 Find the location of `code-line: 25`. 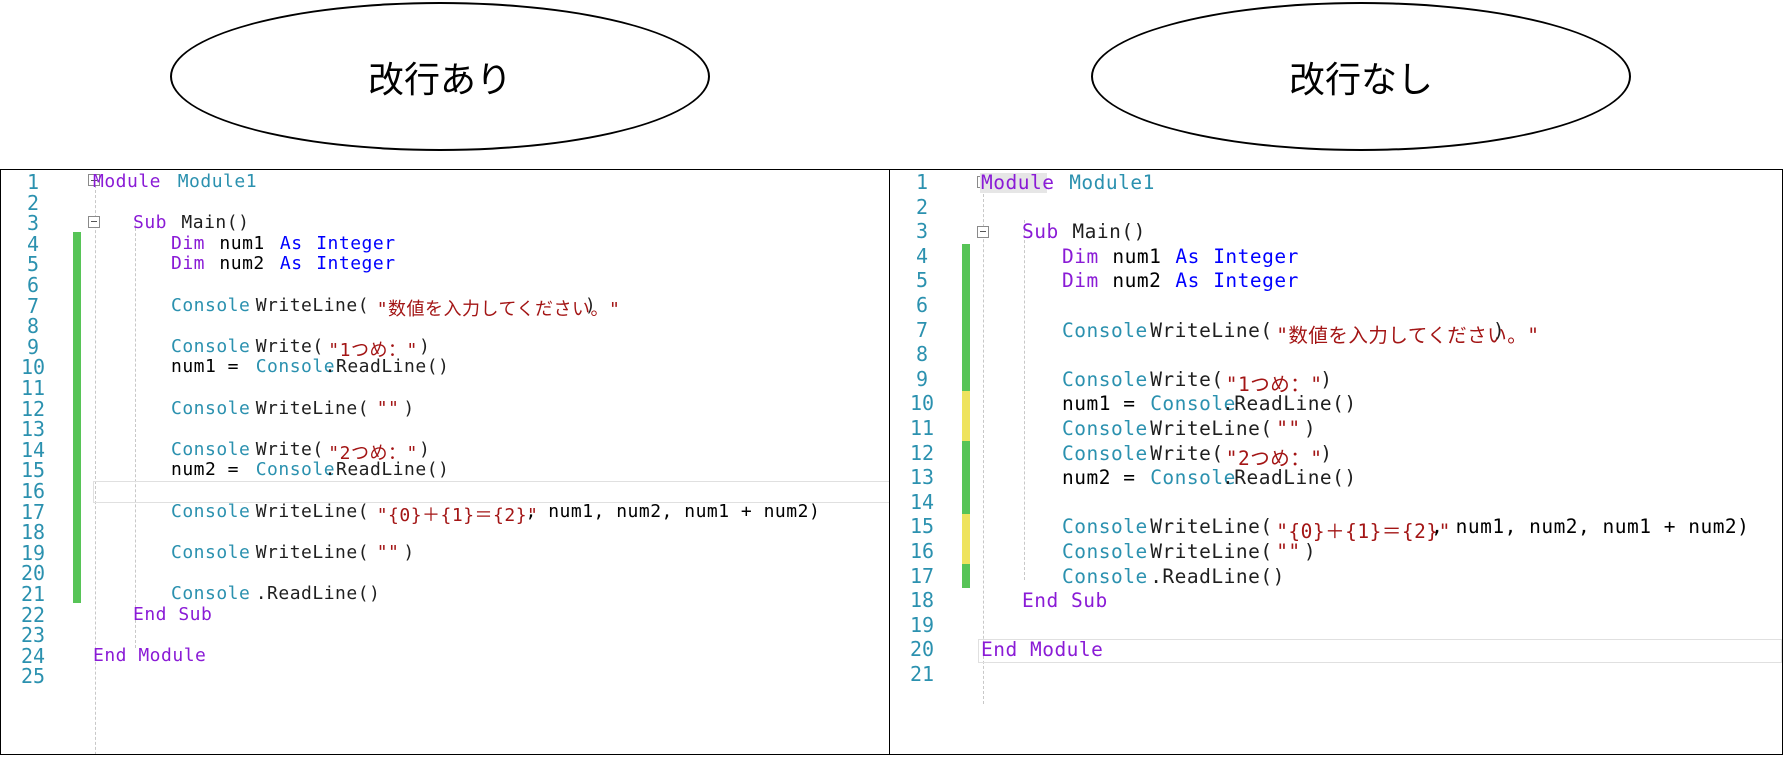

code-line: 25 is located at coordinates (445, 675).